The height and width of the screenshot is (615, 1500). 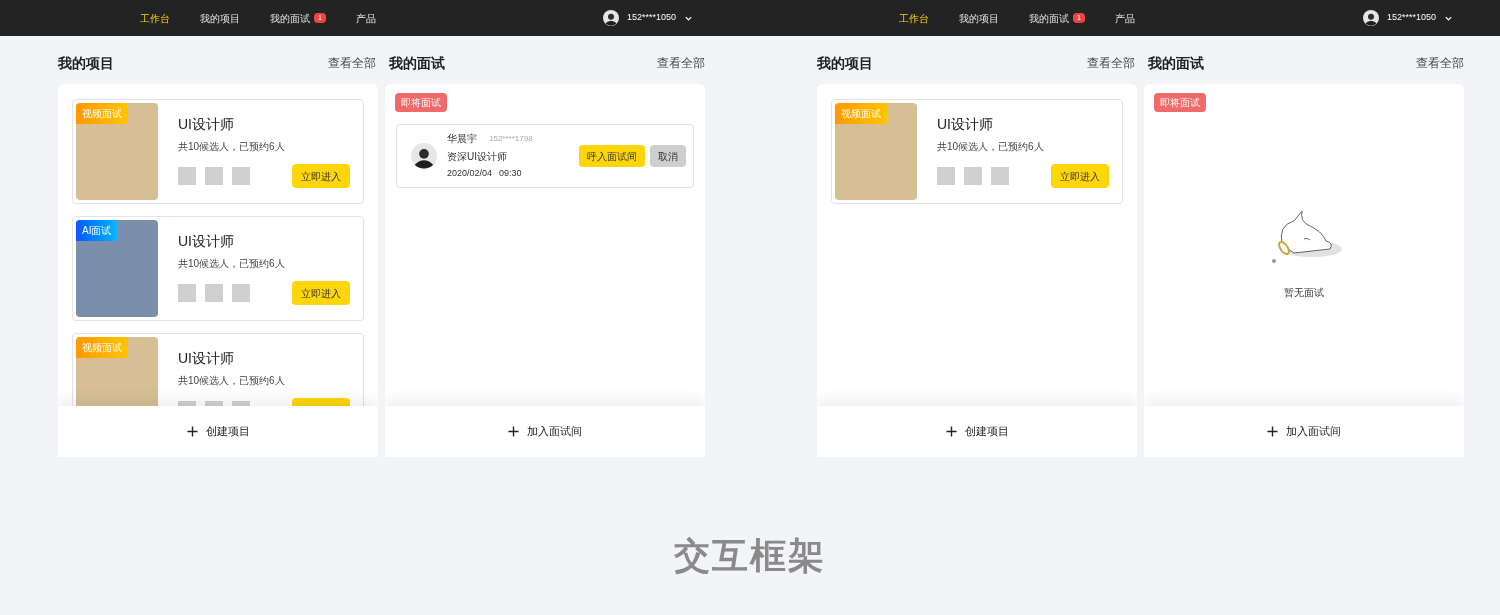 I want to click on candidate-phone: 152****1798, so click(x=511, y=138).